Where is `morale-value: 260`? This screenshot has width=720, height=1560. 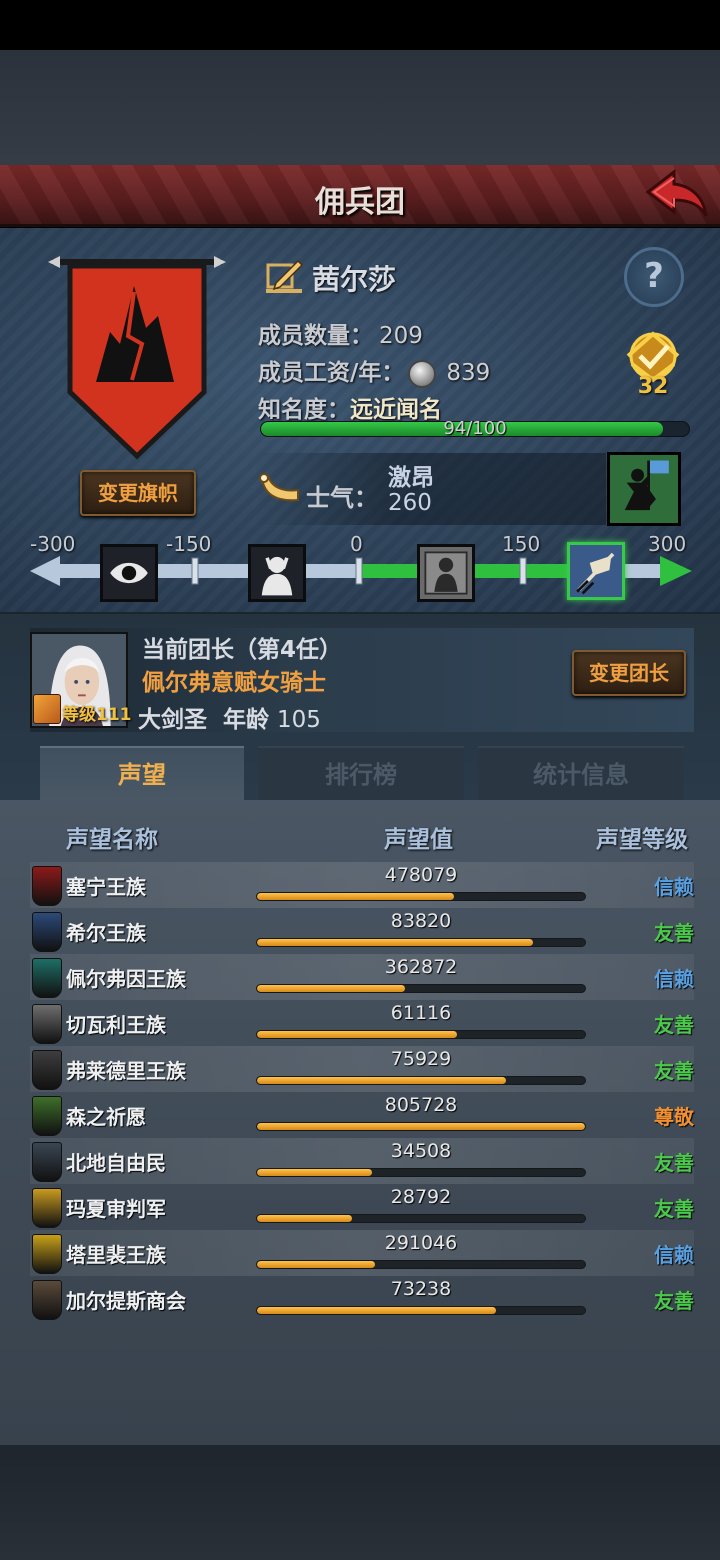 morale-value: 260 is located at coordinates (410, 503).